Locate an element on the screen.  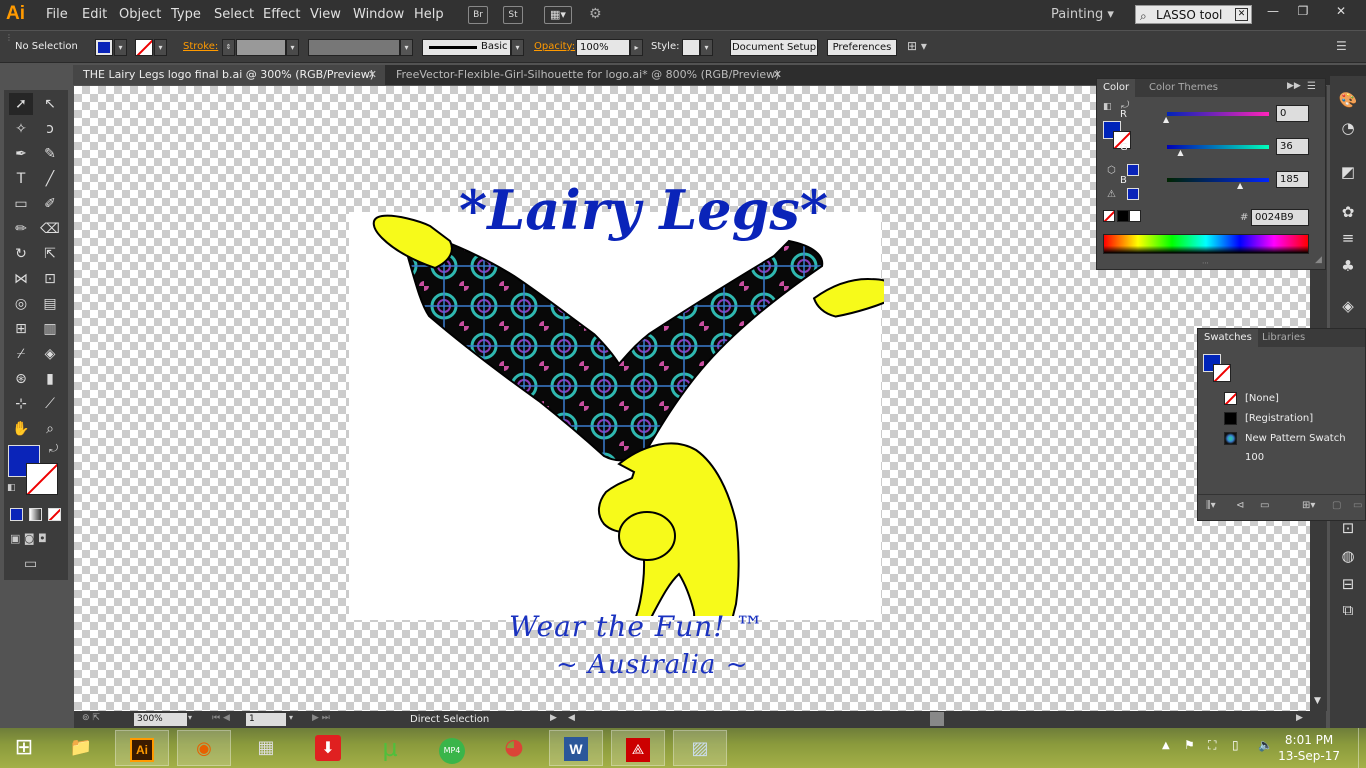
status-menu-icon: ▶ is located at coordinates (553, 718).